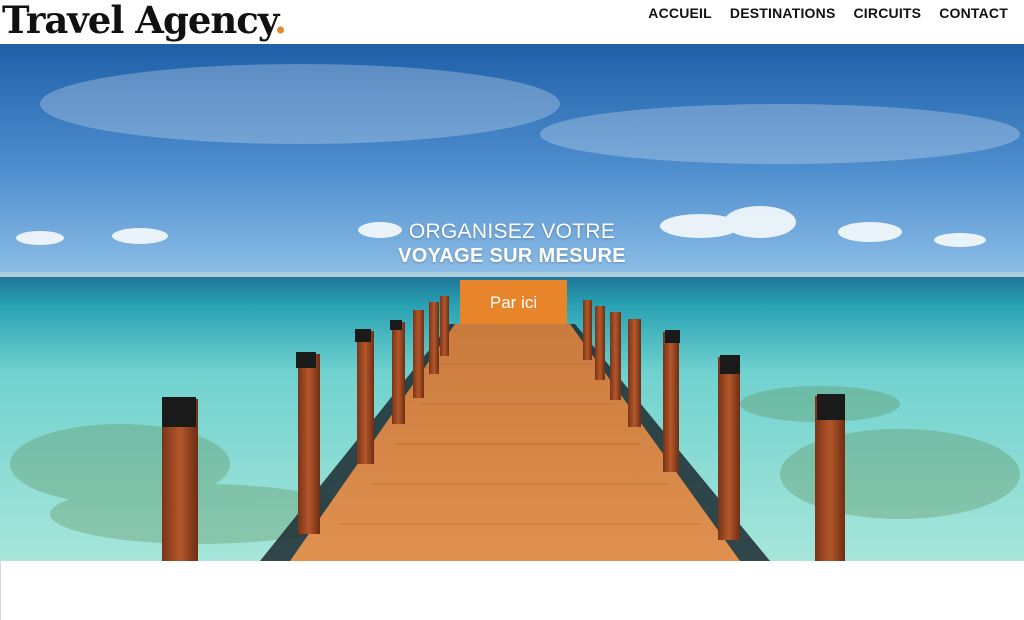 Image resolution: width=1024 pixels, height=620 pixels. I want to click on hero-title: ORGANISEZ VOTRE VOYAGE SUR MESURE, so click(512, 244).